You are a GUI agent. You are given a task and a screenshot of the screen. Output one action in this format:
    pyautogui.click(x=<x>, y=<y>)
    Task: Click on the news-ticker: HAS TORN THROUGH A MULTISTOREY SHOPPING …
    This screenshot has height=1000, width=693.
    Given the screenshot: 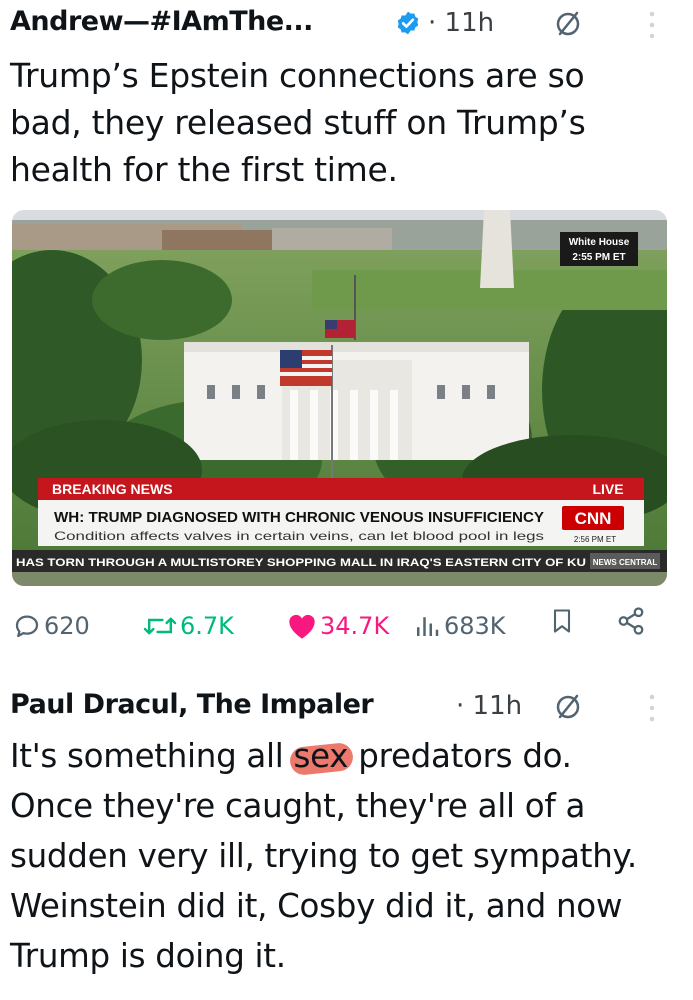 What is the action you would take?
    pyautogui.click(x=301, y=563)
    